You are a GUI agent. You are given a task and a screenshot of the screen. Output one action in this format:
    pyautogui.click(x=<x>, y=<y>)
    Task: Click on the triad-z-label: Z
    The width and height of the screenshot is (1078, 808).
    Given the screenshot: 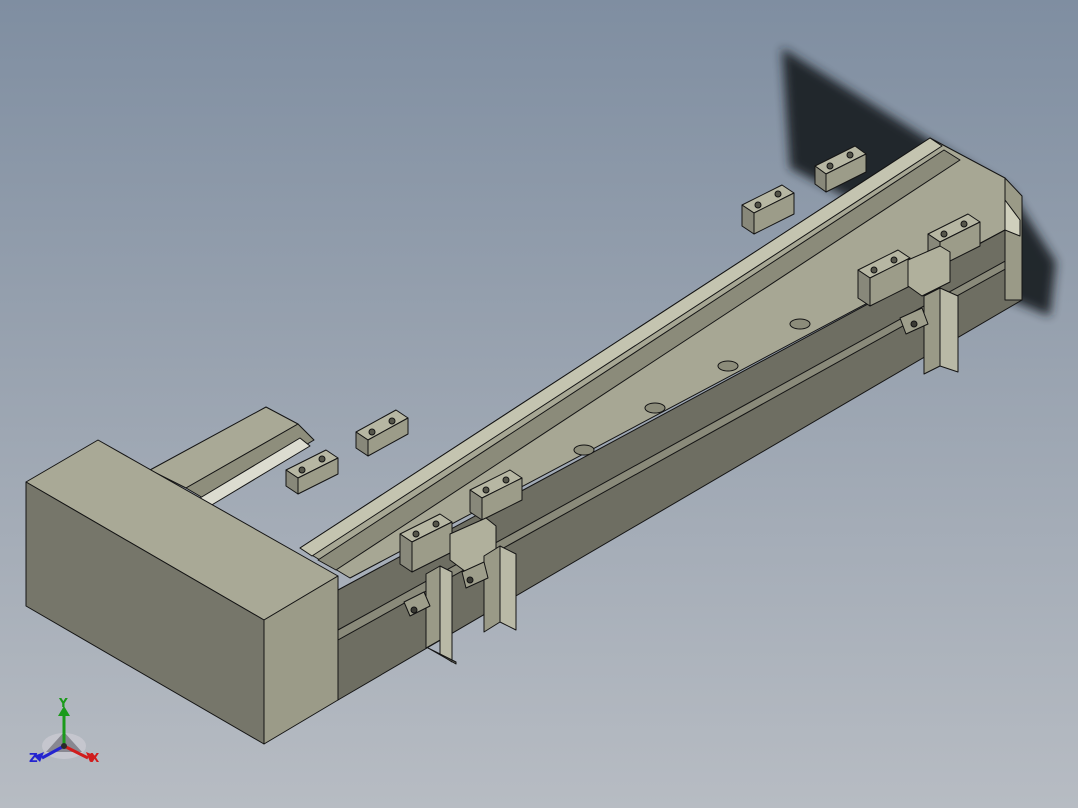 What is the action you would take?
    pyautogui.click(x=33, y=758)
    